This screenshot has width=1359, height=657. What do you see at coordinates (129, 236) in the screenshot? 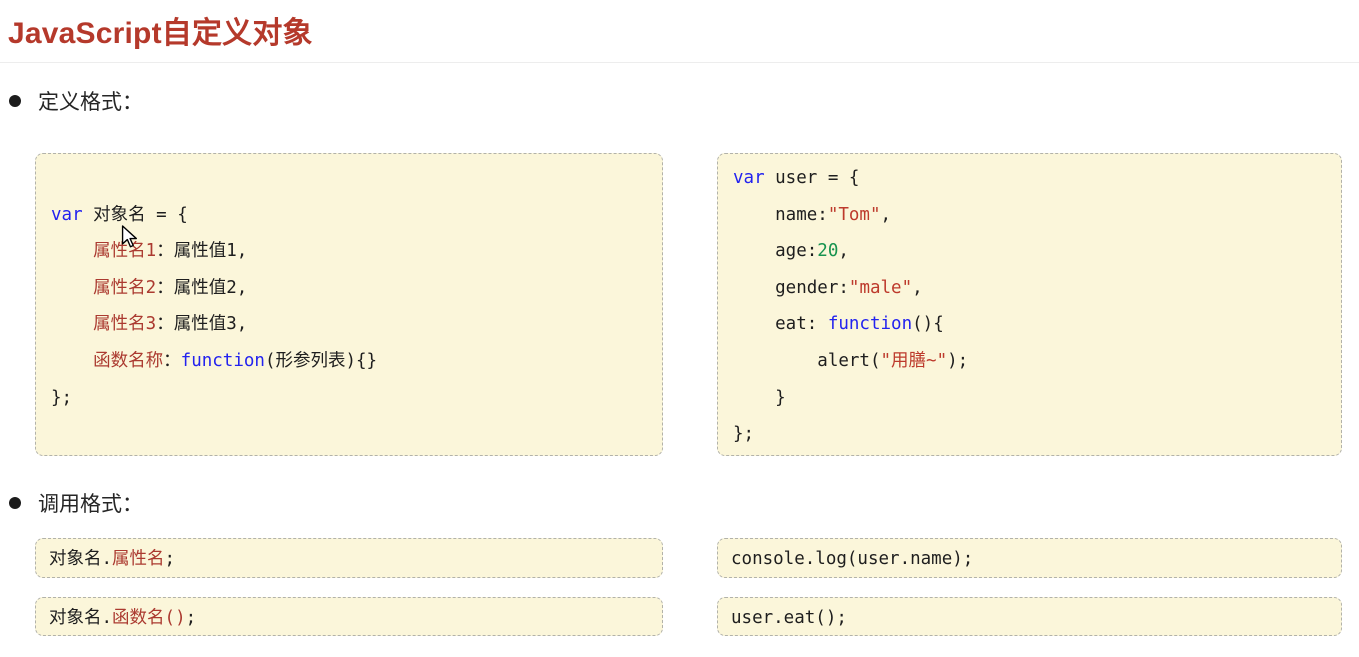
I see `mouse-cursor-icon` at bounding box center [129, 236].